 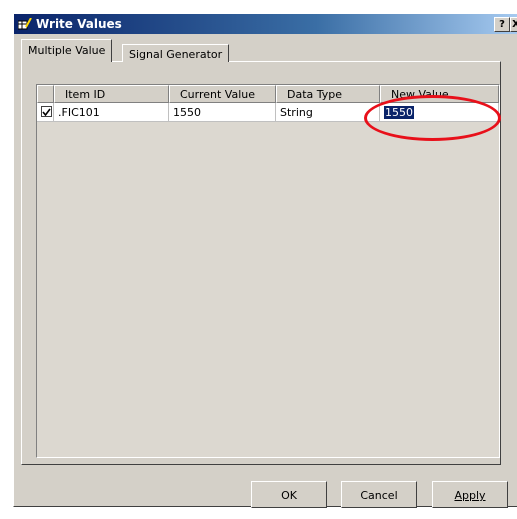 What do you see at coordinates (111, 94) in the screenshot?
I see `column-header-item-id: Item ID` at bounding box center [111, 94].